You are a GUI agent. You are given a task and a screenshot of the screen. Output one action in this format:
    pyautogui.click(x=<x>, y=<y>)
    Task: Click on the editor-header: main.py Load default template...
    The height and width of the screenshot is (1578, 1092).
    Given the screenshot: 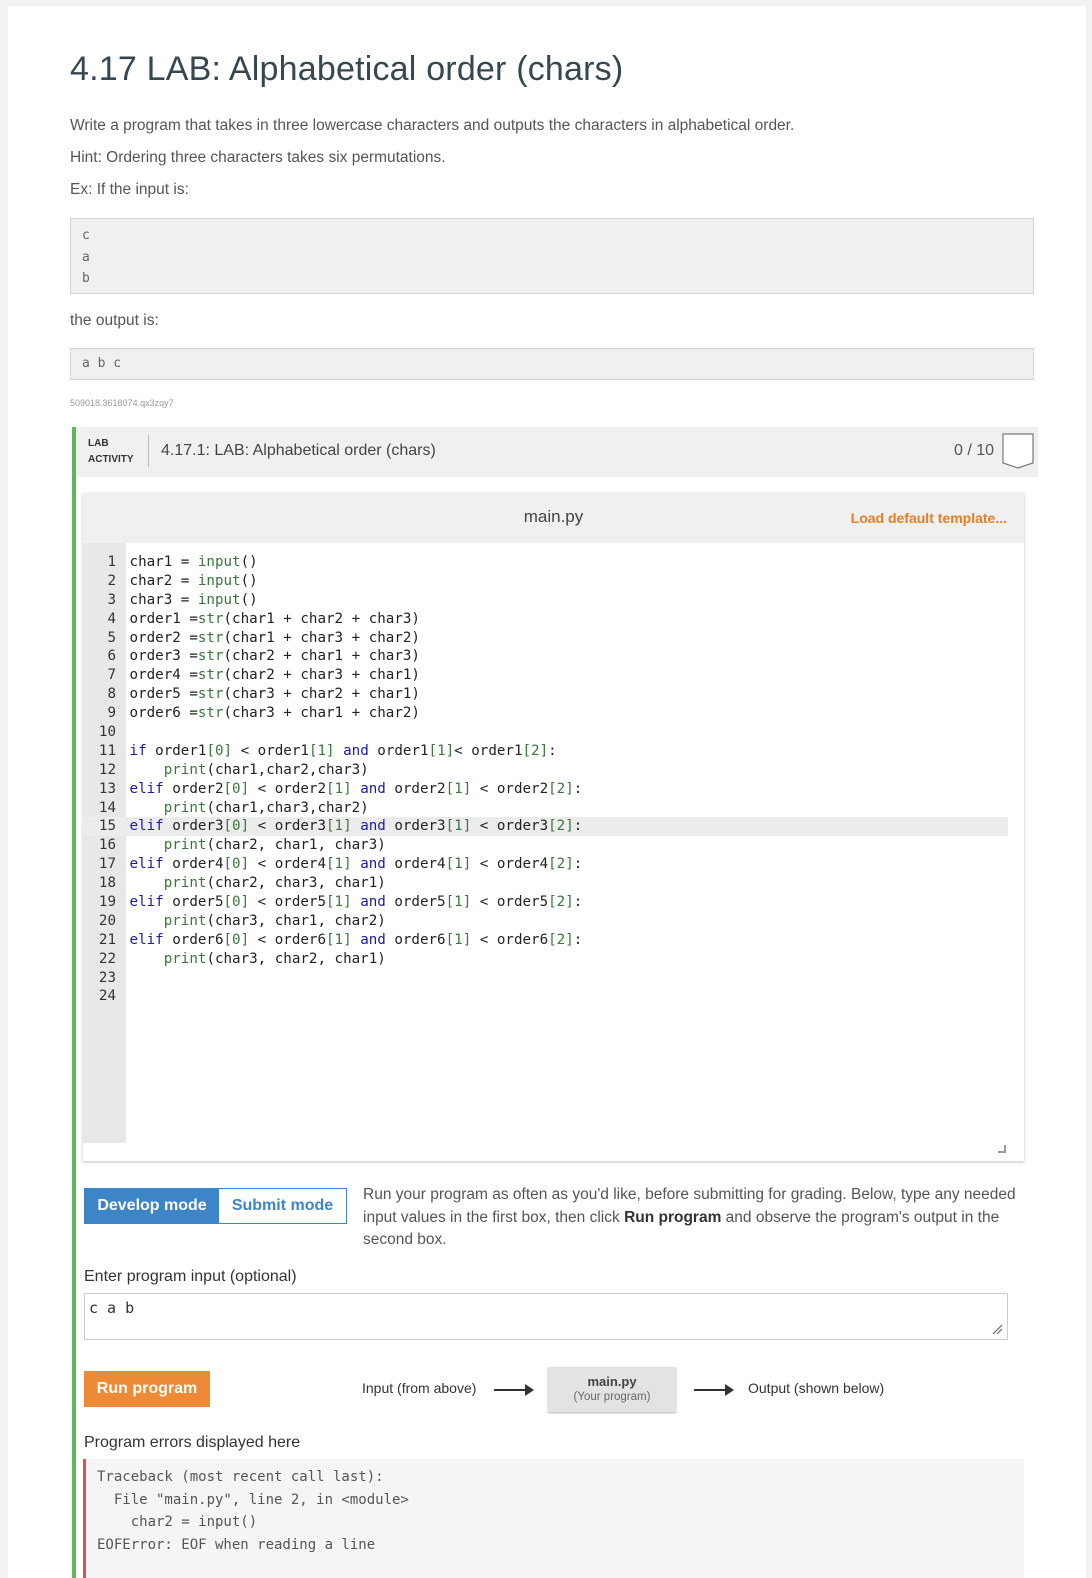 What is the action you would take?
    pyautogui.click(x=553, y=518)
    